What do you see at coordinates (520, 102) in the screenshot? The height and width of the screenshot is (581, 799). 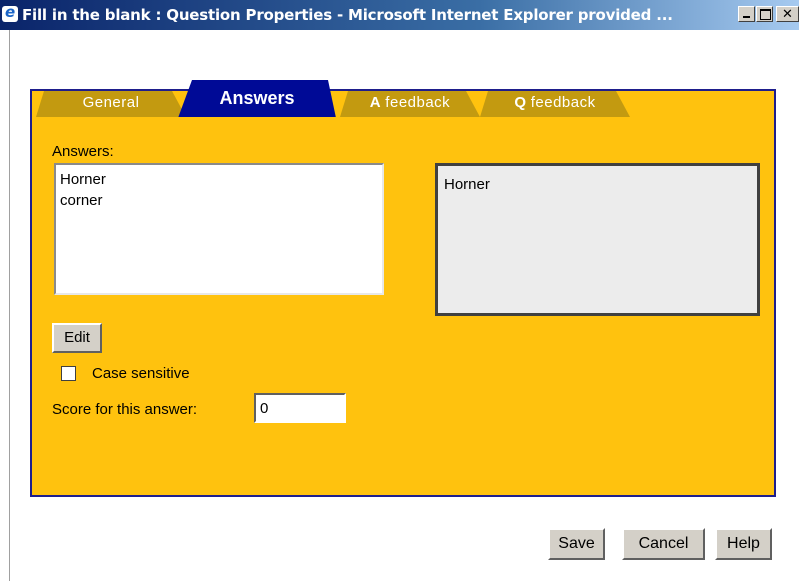 I see `tab-q-feedback-prefix: Q` at bounding box center [520, 102].